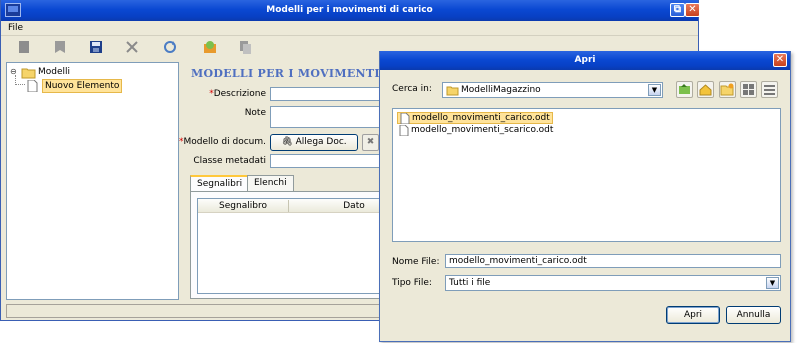 The image size is (800, 343). I want to click on nome-file-input: modello_movimenti_carico.odt, so click(613, 261).